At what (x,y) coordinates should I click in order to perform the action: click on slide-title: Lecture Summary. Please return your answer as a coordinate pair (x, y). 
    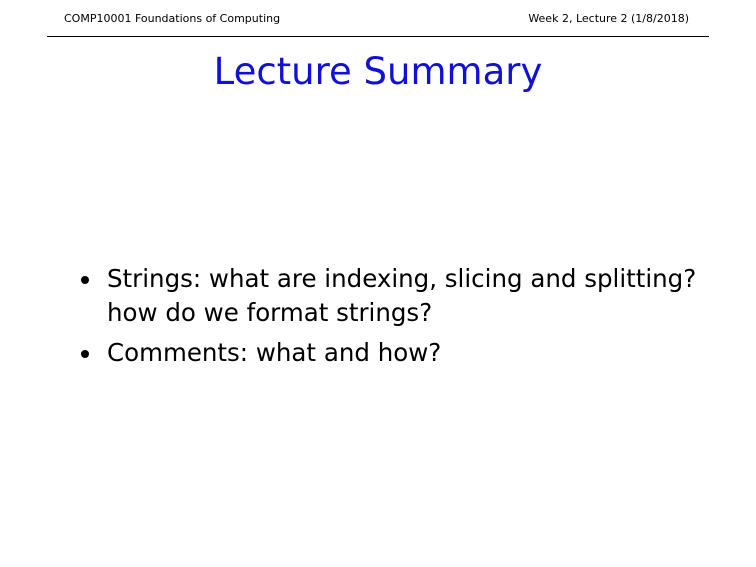
    Looking at the image, I should click on (378, 71).